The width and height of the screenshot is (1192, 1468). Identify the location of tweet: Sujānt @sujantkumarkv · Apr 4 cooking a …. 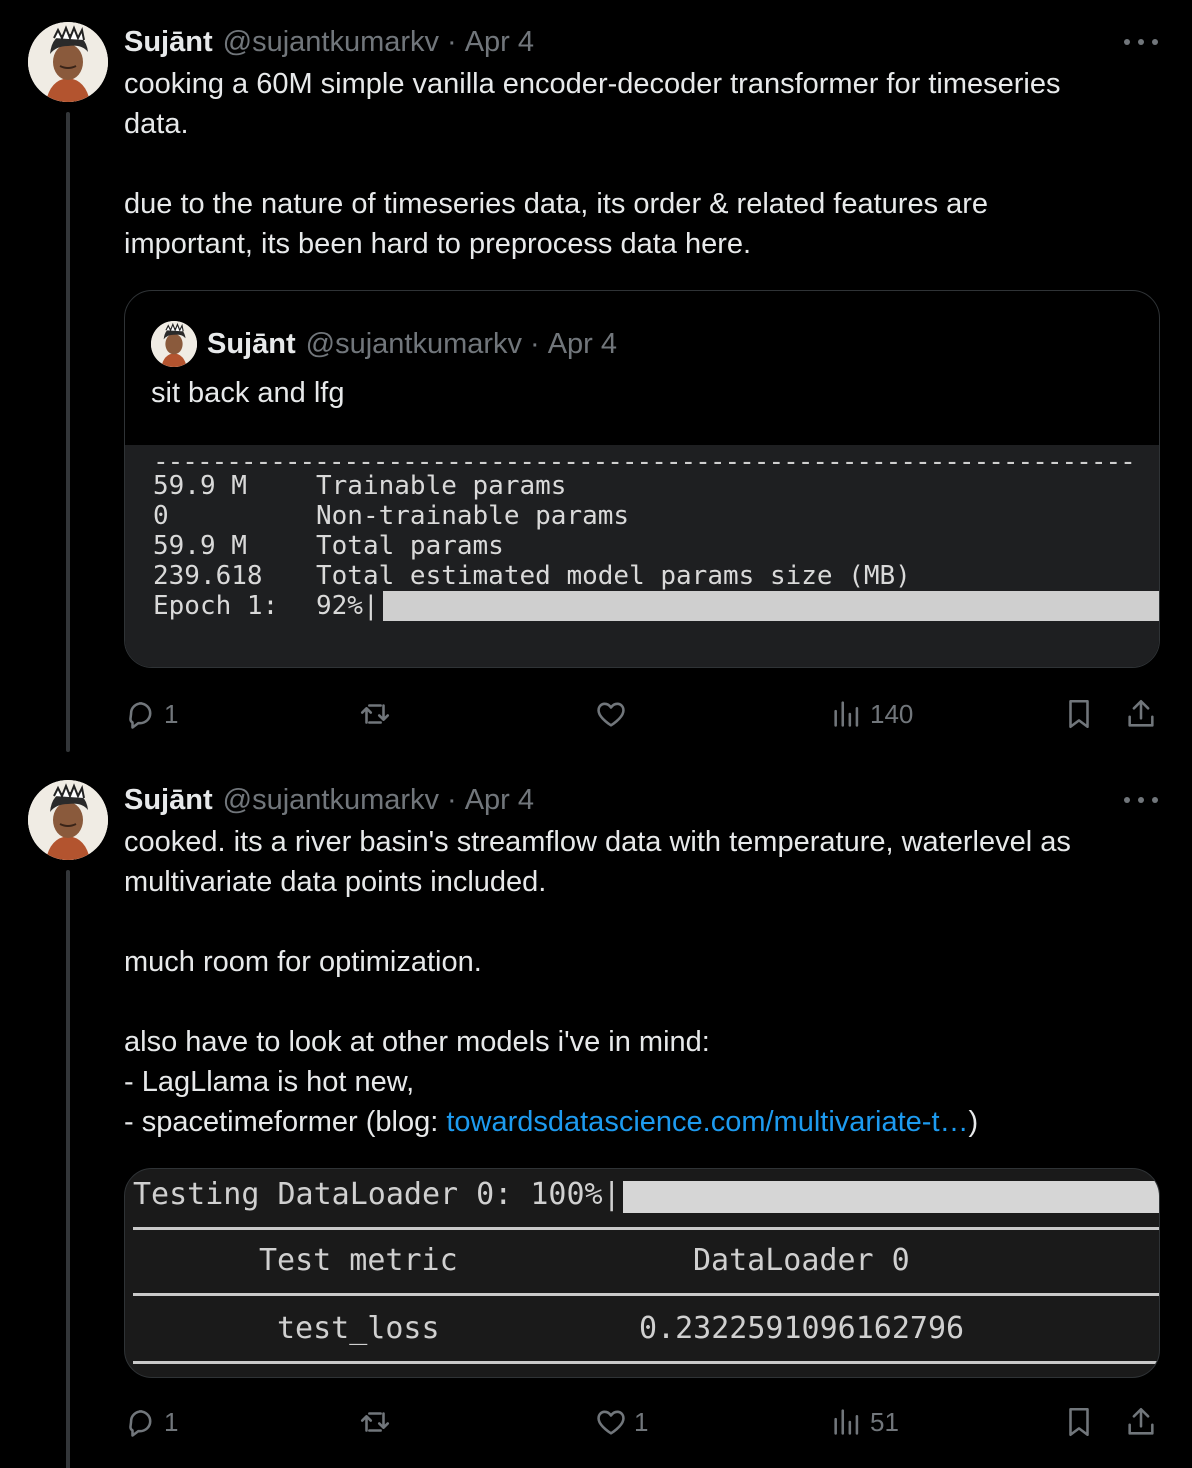
(644, 144).